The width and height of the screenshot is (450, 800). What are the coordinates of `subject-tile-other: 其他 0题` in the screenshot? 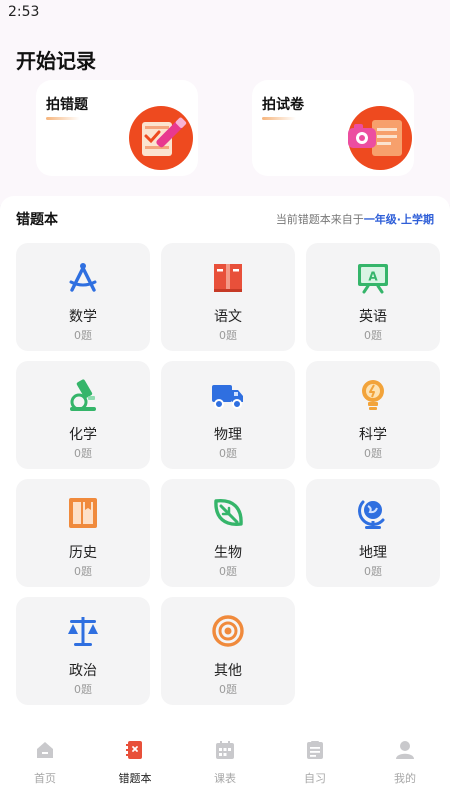 It's located at (228, 651).